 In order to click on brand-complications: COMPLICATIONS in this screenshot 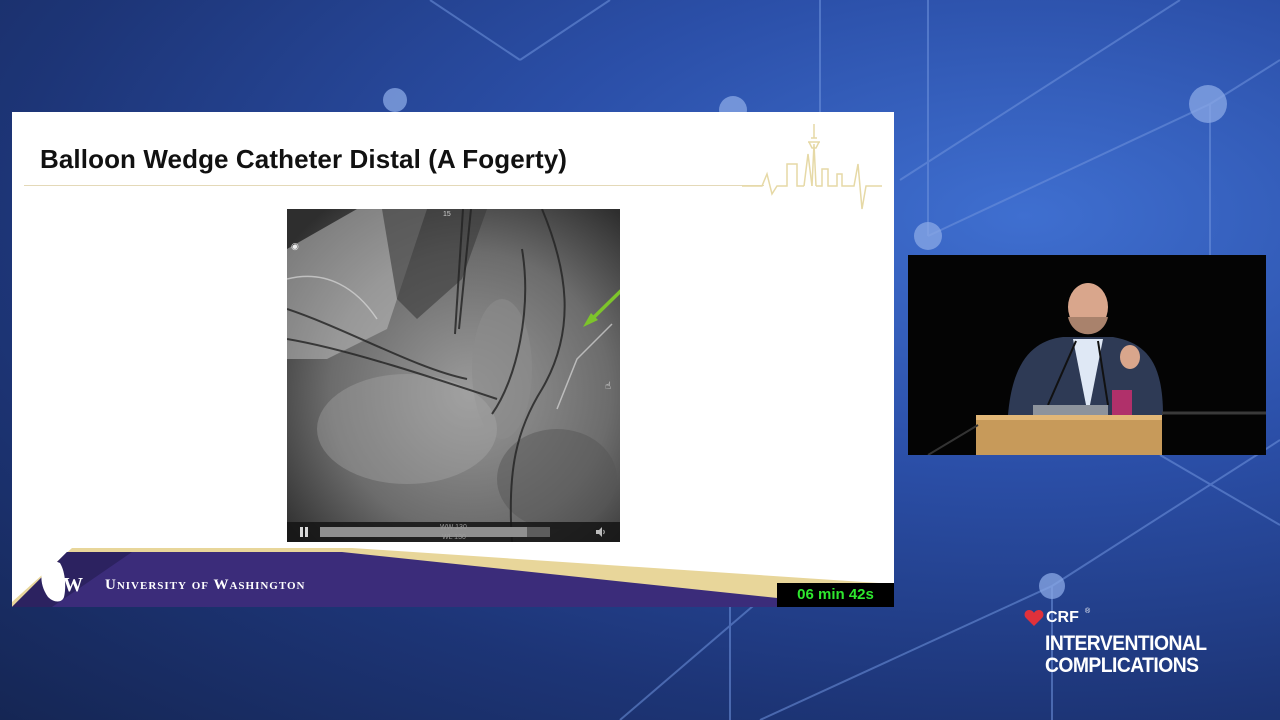, I will do `click(1122, 665)`.